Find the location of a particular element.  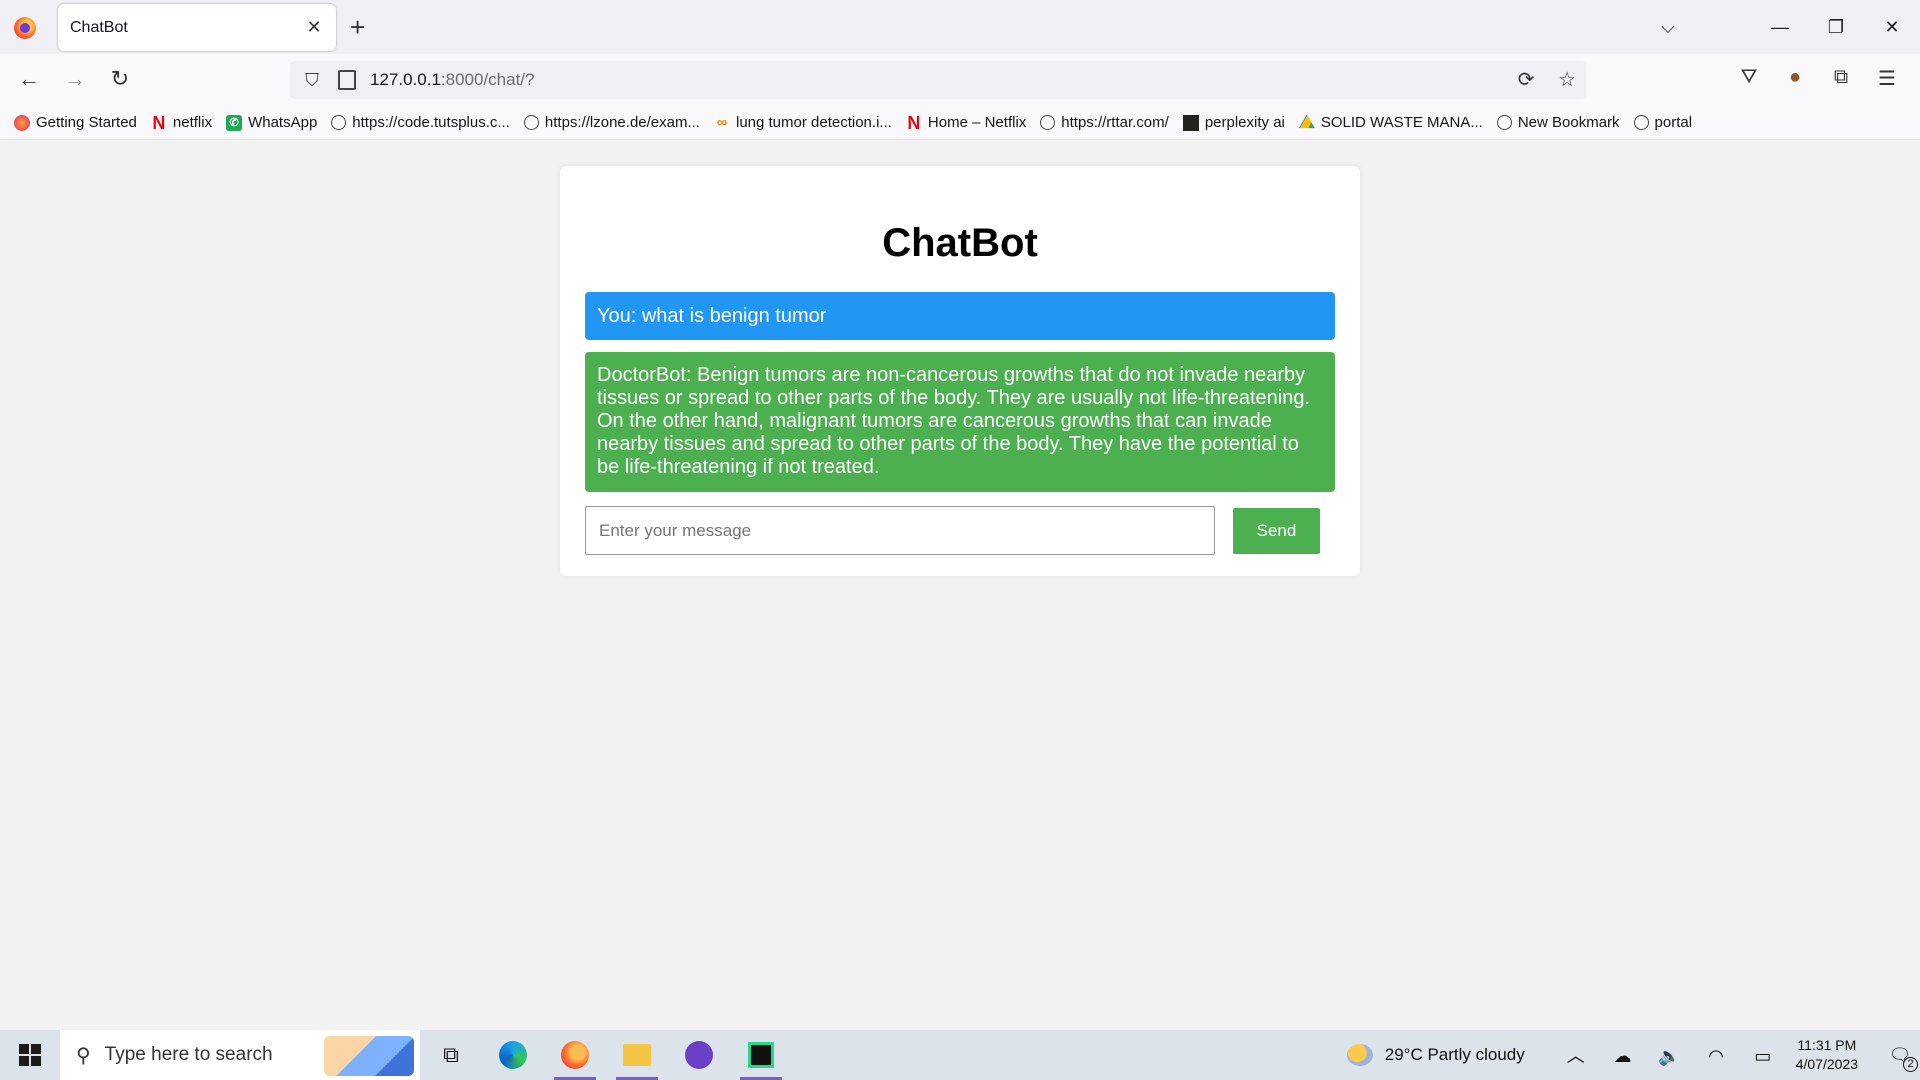

search-highlight-image is located at coordinates (369, 1056).